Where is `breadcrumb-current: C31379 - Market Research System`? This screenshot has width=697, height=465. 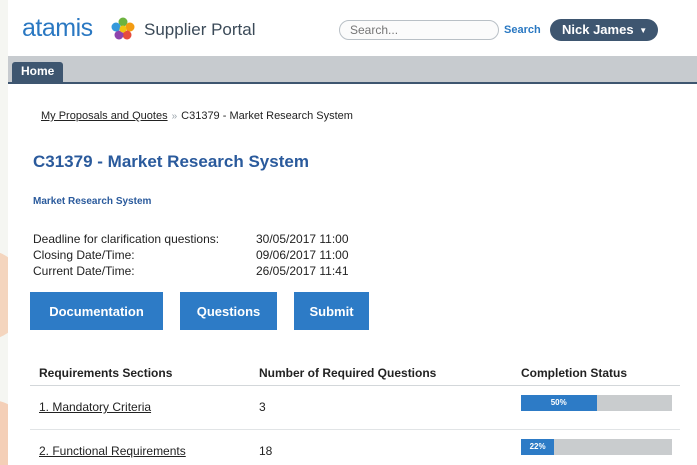
breadcrumb-current: C31379 - Market Research System is located at coordinates (267, 116).